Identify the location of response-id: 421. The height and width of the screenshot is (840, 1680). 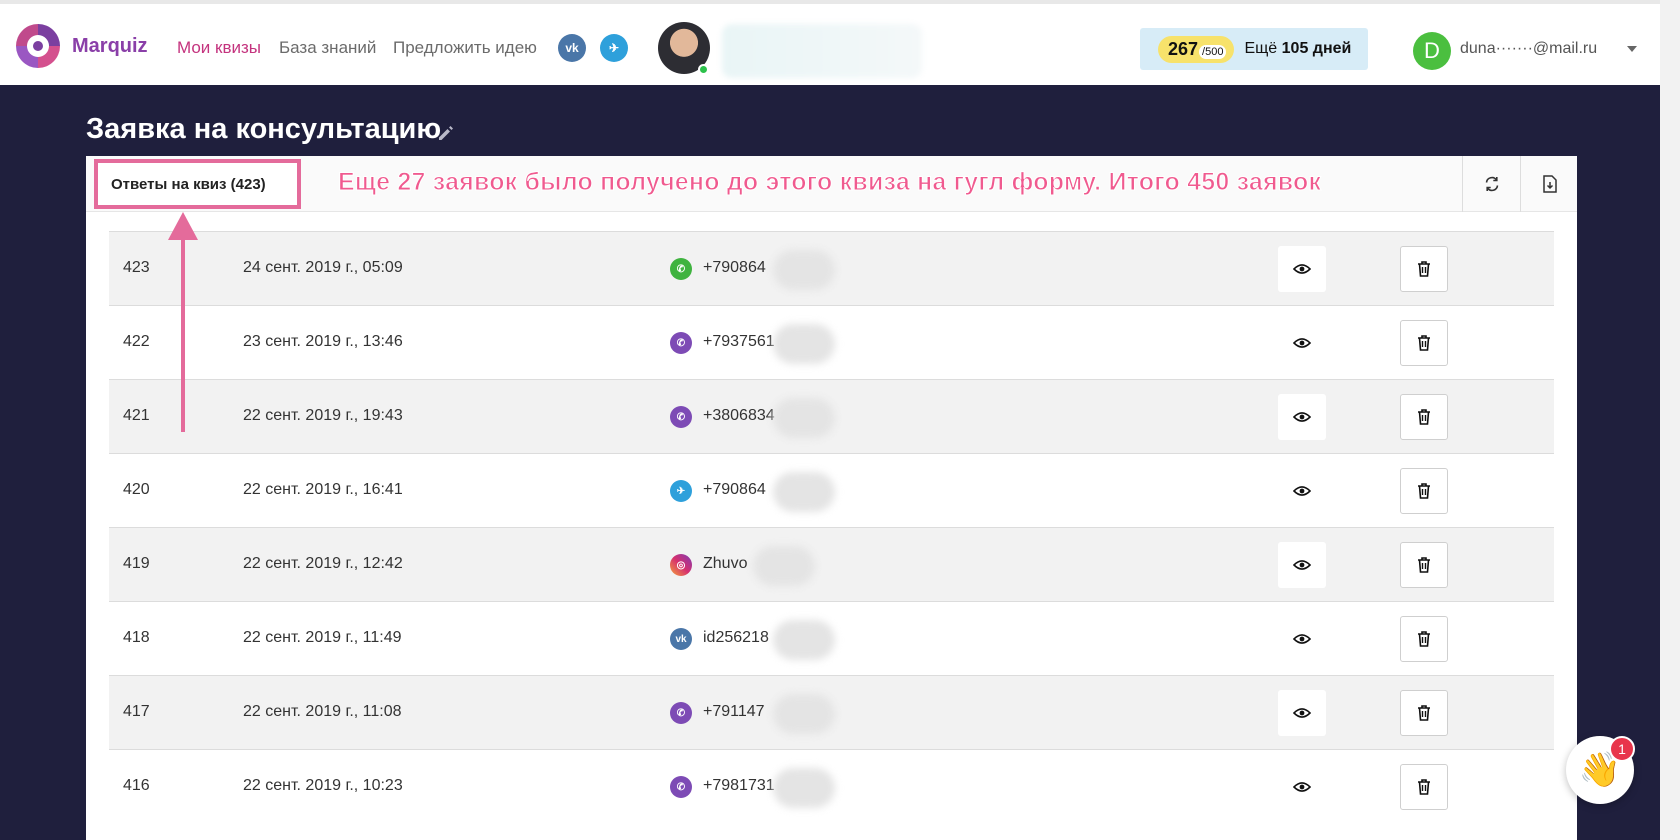
(136, 415).